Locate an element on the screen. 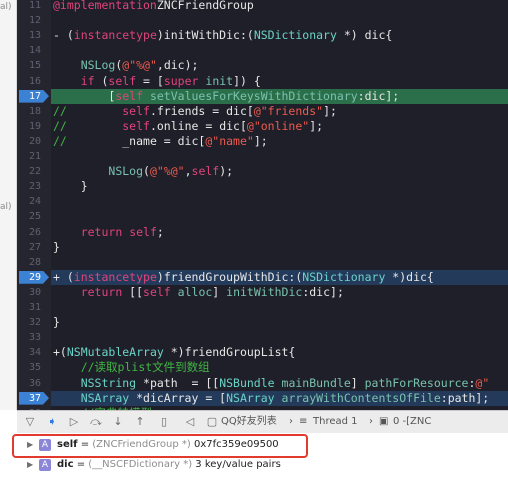  code-line: 34 +(NSMutableArray *)friendGroupList{ is located at coordinates (262, 352).